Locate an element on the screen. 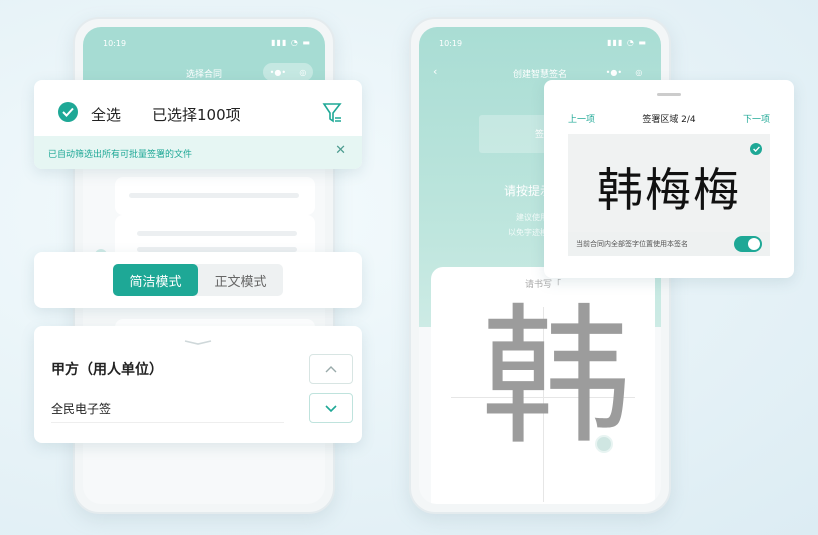 This screenshot has height=535, width=818. chevron-up-icon is located at coordinates (331, 368).